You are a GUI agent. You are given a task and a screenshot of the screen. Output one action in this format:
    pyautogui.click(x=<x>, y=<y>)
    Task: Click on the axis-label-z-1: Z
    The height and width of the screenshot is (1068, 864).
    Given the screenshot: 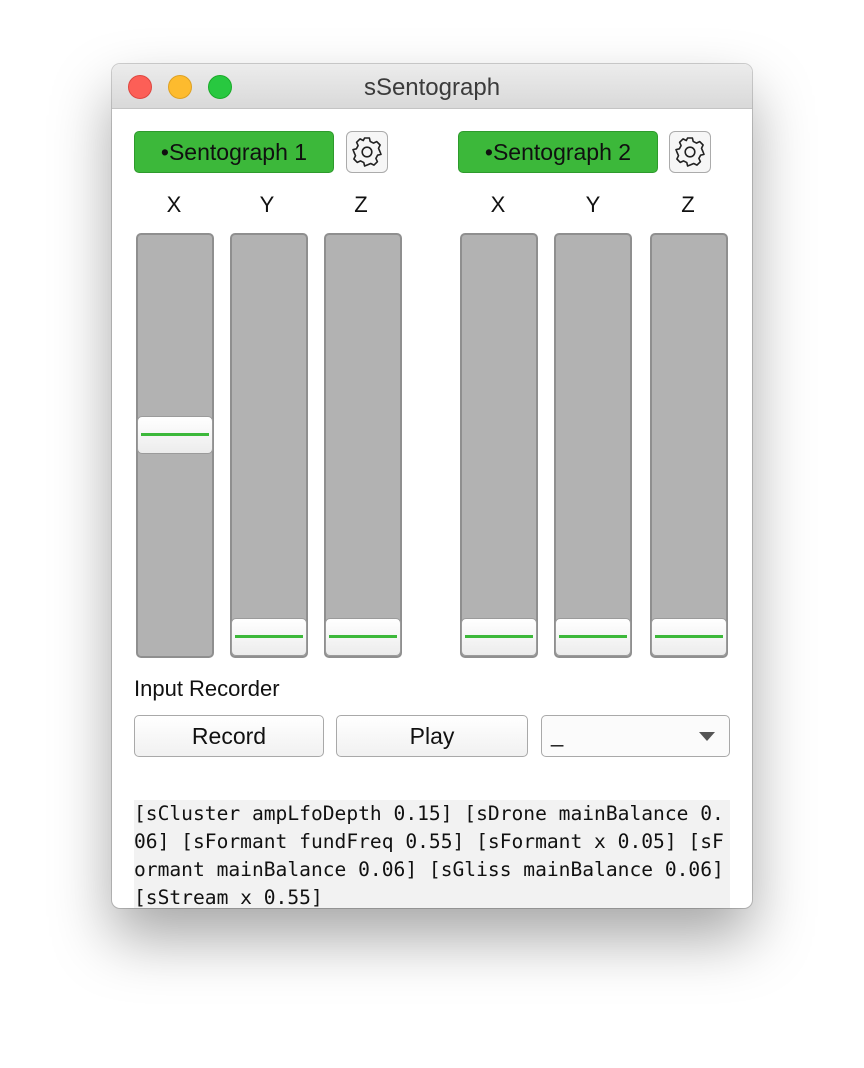 What is the action you would take?
    pyautogui.click(x=361, y=204)
    